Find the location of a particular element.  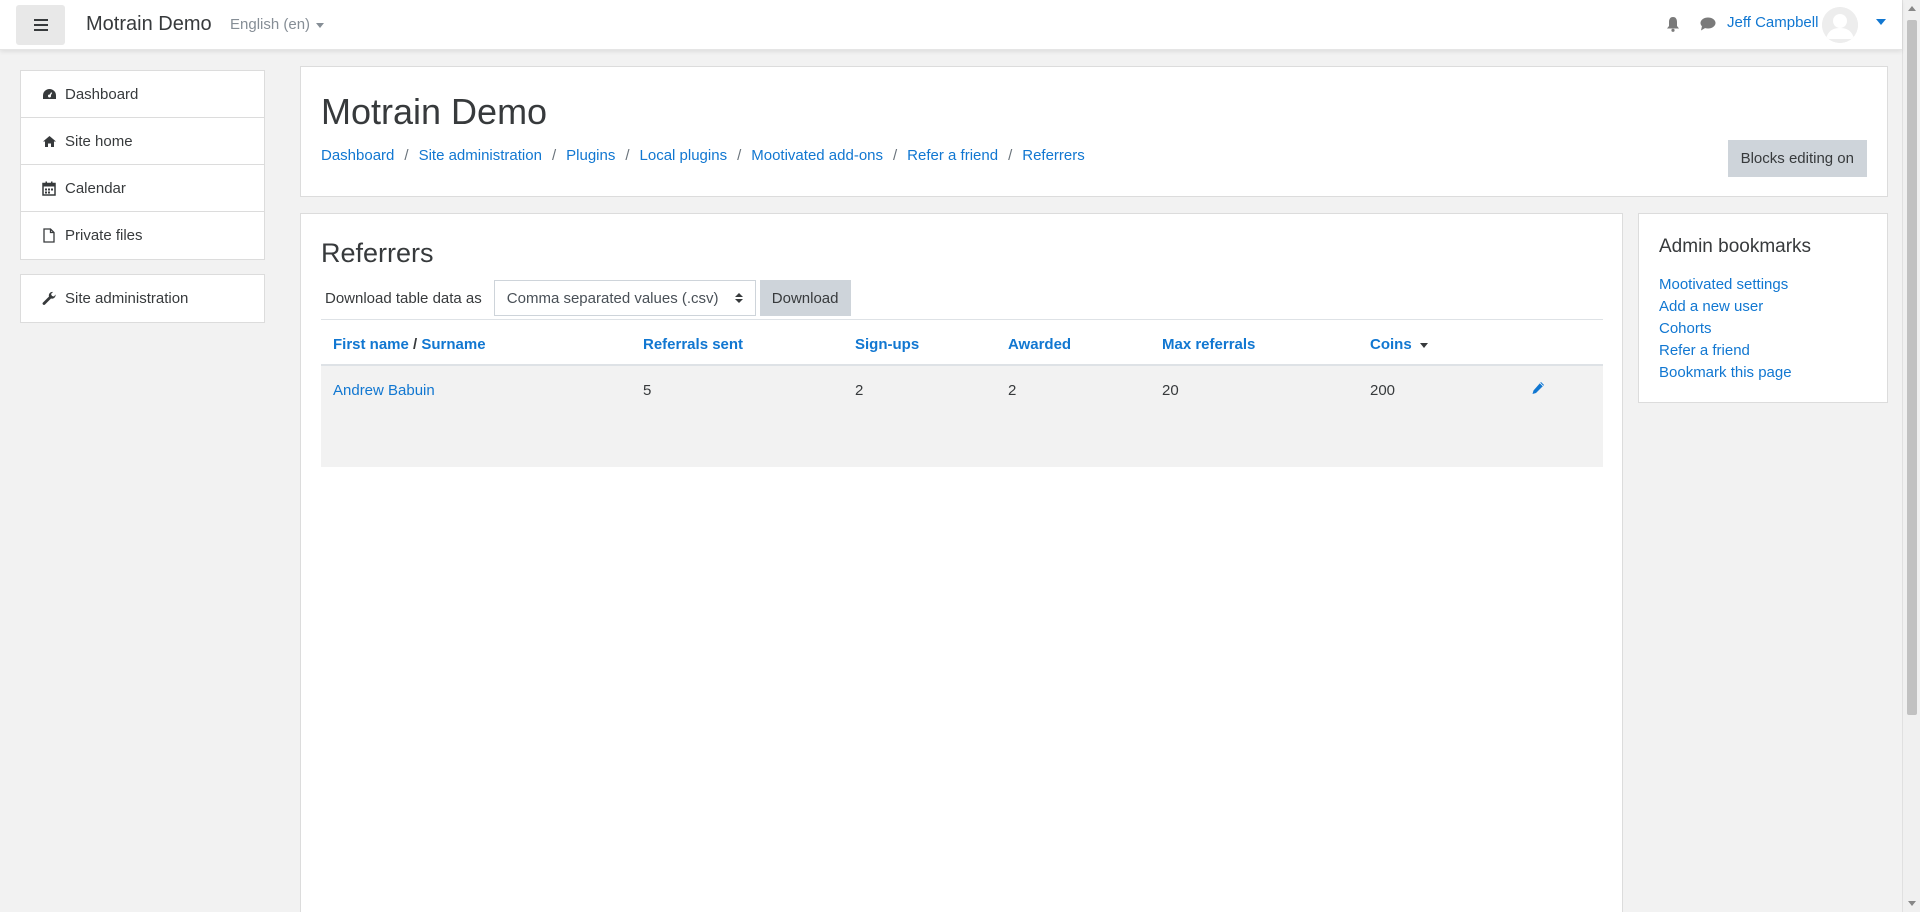

scroll-up-icon is located at coordinates (1912, 8).